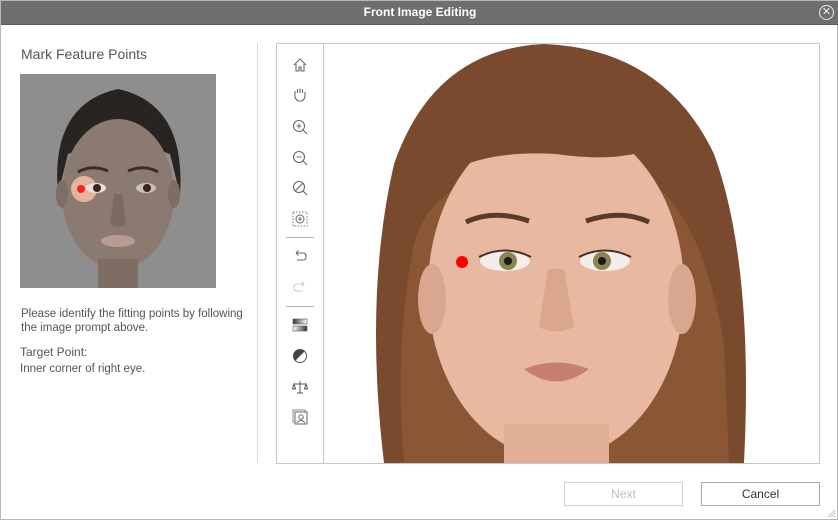 The height and width of the screenshot is (520, 838). Describe the element at coordinates (257, 253) in the screenshot. I see `panel-divider` at that location.